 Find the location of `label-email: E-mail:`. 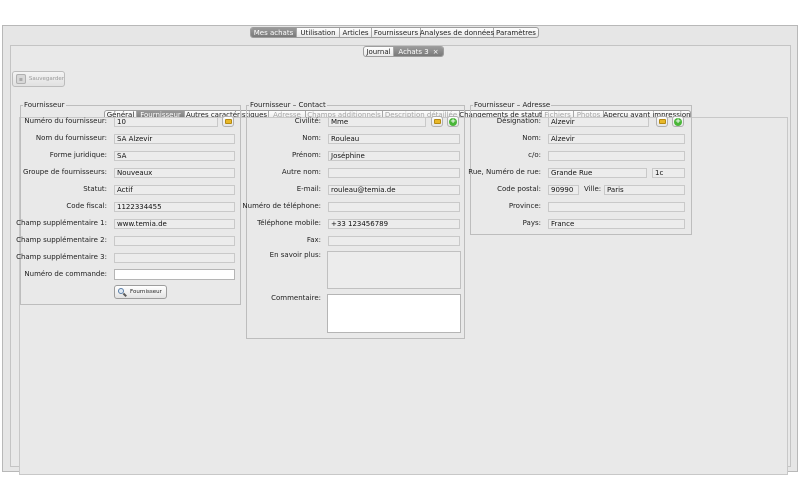

label-email: E-mail: is located at coordinates (308, 189).